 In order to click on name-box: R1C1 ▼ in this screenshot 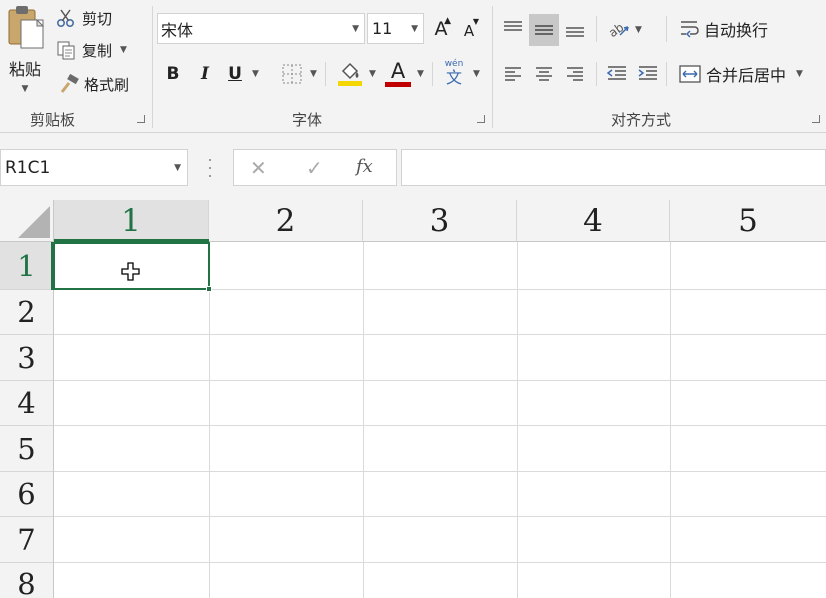, I will do `click(94, 167)`.